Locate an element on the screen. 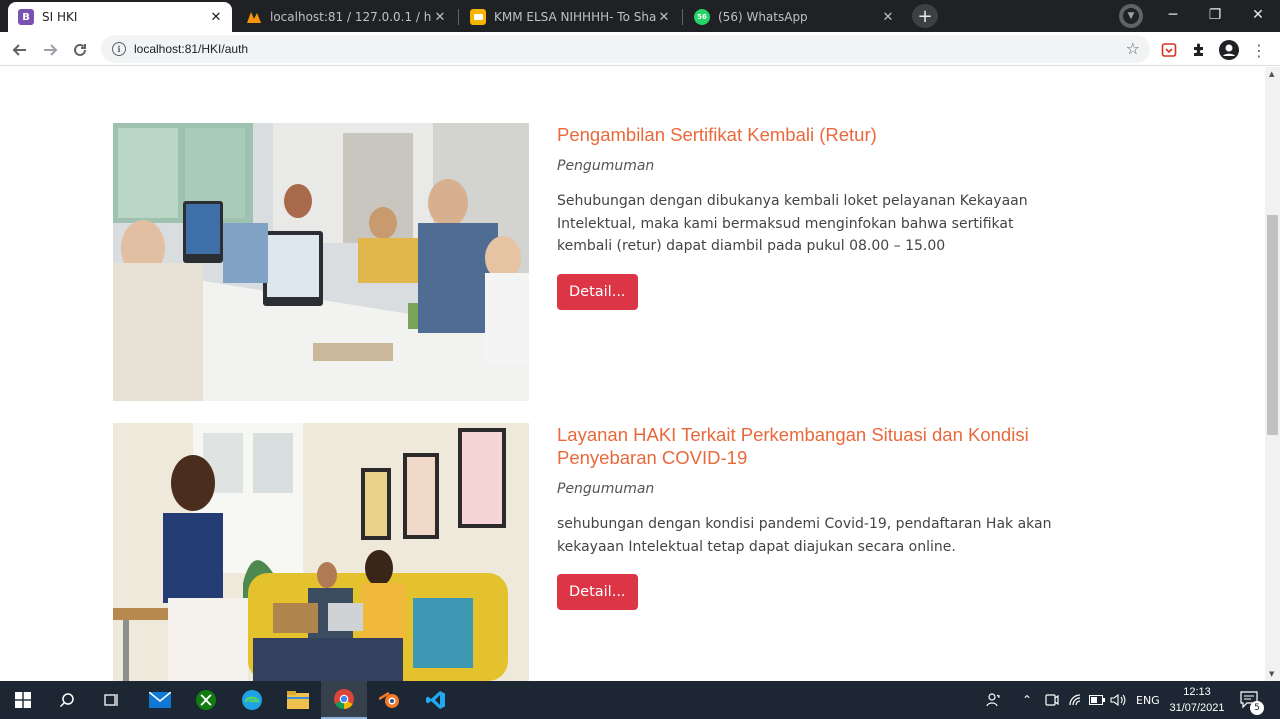 This screenshot has height=719, width=1280. arrow-right-icon is located at coordinates (51, 50).